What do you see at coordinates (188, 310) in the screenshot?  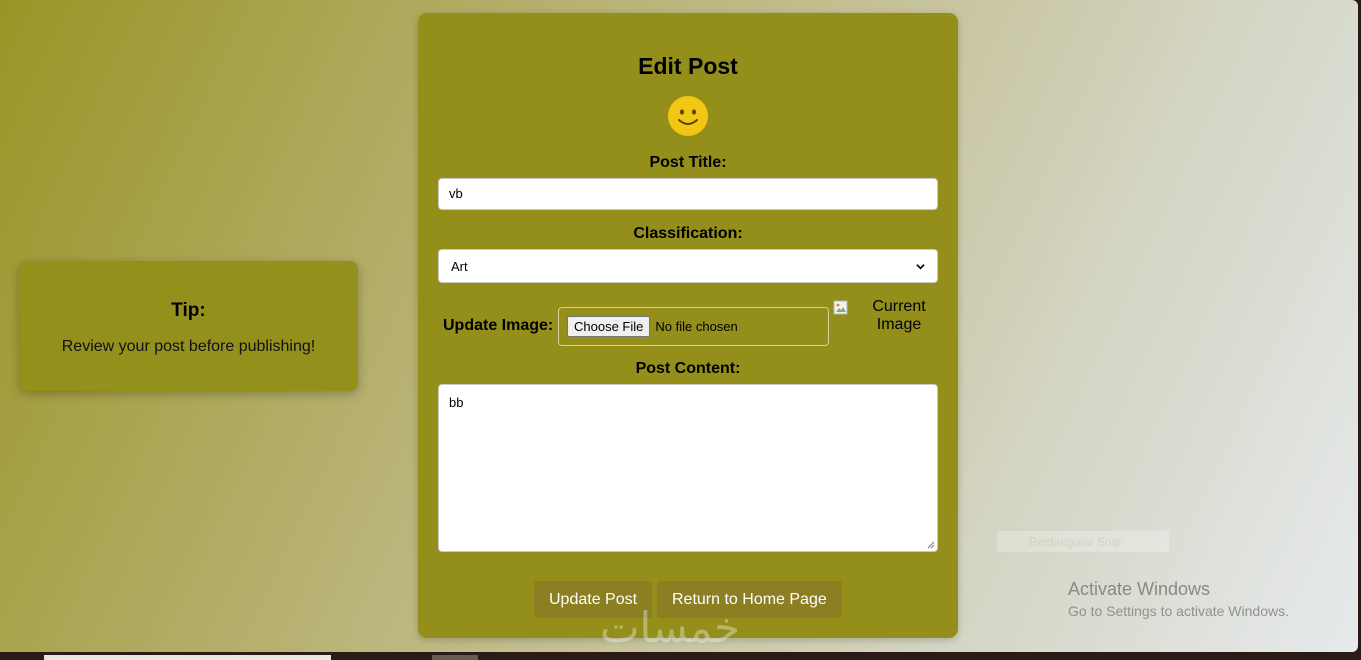 I see `tip-title: Tip:` at bounding box center [188, 310].